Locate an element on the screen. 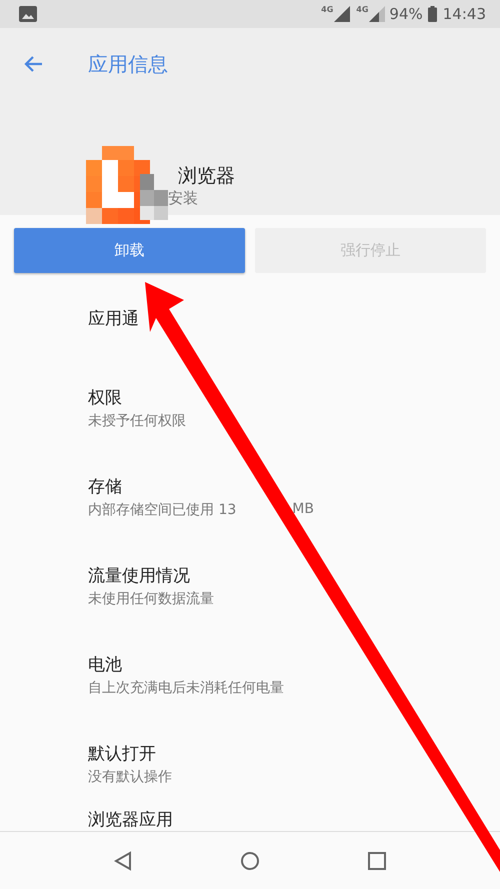  setting-title: 默认打开 is located at coordinates (294, 753).